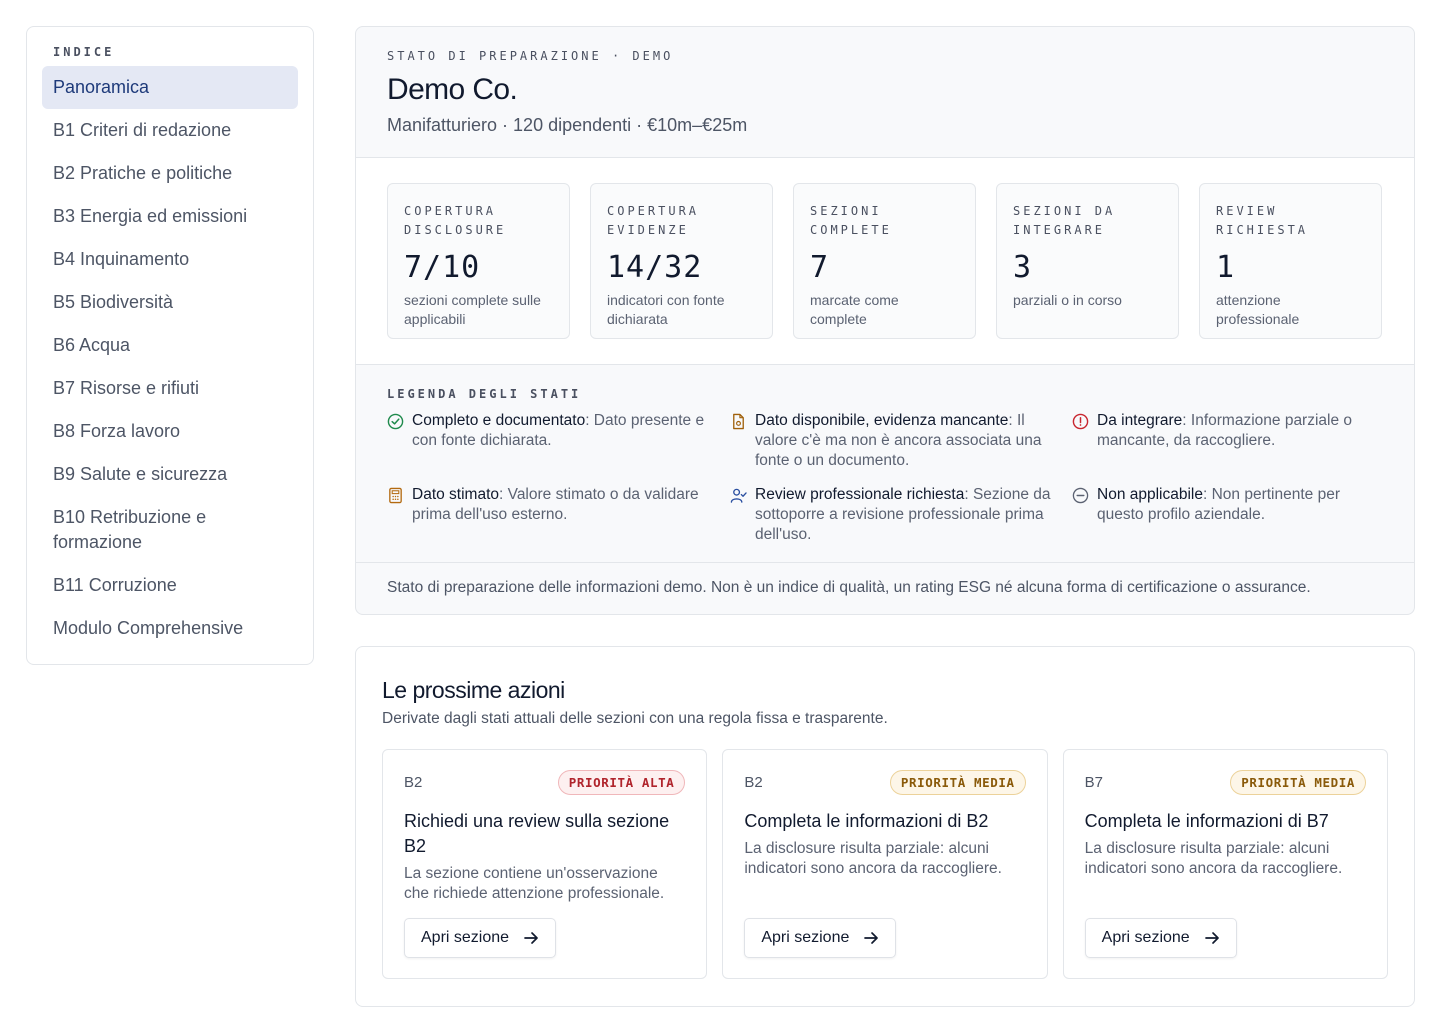  I want to click on metric-card: SEZIONI COMPLETE 7 marcate come complete, so click(884, 261).